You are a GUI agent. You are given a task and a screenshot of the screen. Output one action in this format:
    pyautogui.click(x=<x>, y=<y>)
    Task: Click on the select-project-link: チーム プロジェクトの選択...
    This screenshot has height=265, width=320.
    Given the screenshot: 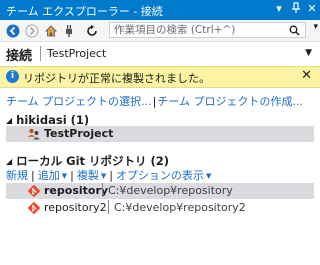 What is the action you would take?
    pyautogui.click(x=79, y=101)
    